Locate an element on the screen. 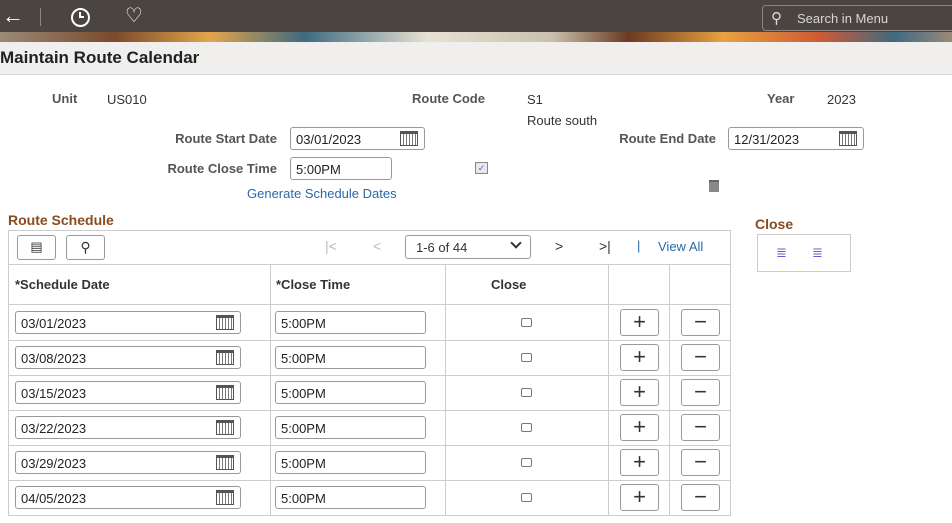 This screenshot has width=952, height=523. table-row: 03/08/2023 5:00PM + − is located at coordinates (369, 357).